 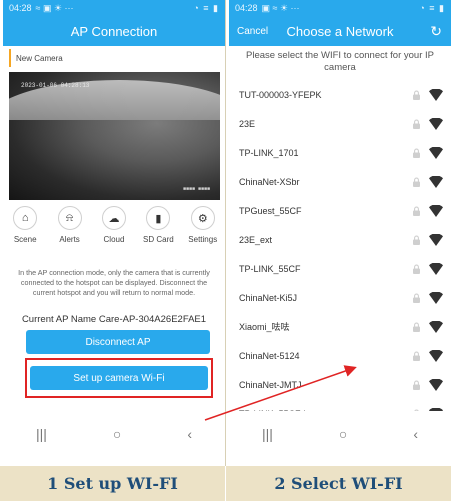 I want to click on gear-icon: ⚙, so click(x=202, y=218).